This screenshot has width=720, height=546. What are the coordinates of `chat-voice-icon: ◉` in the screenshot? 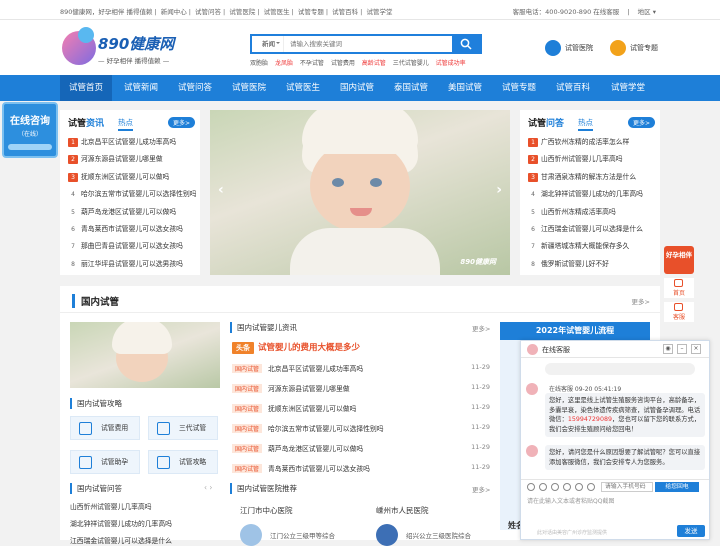 It's located at (668, 349).